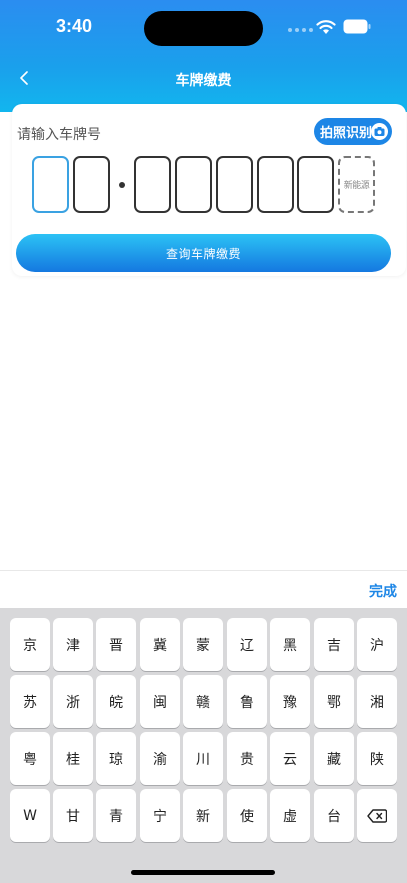  I want to click on status-time: 3:40, so click(74, 26).